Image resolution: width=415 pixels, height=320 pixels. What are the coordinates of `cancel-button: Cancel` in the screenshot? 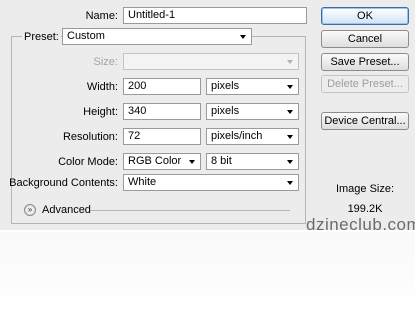 It's located at (365, 39).